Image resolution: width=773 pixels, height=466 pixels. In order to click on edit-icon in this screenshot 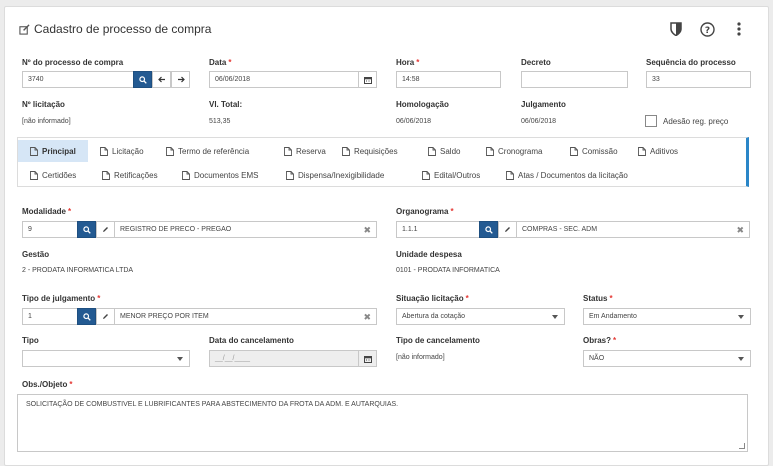, I will do `click(24, 29)`.